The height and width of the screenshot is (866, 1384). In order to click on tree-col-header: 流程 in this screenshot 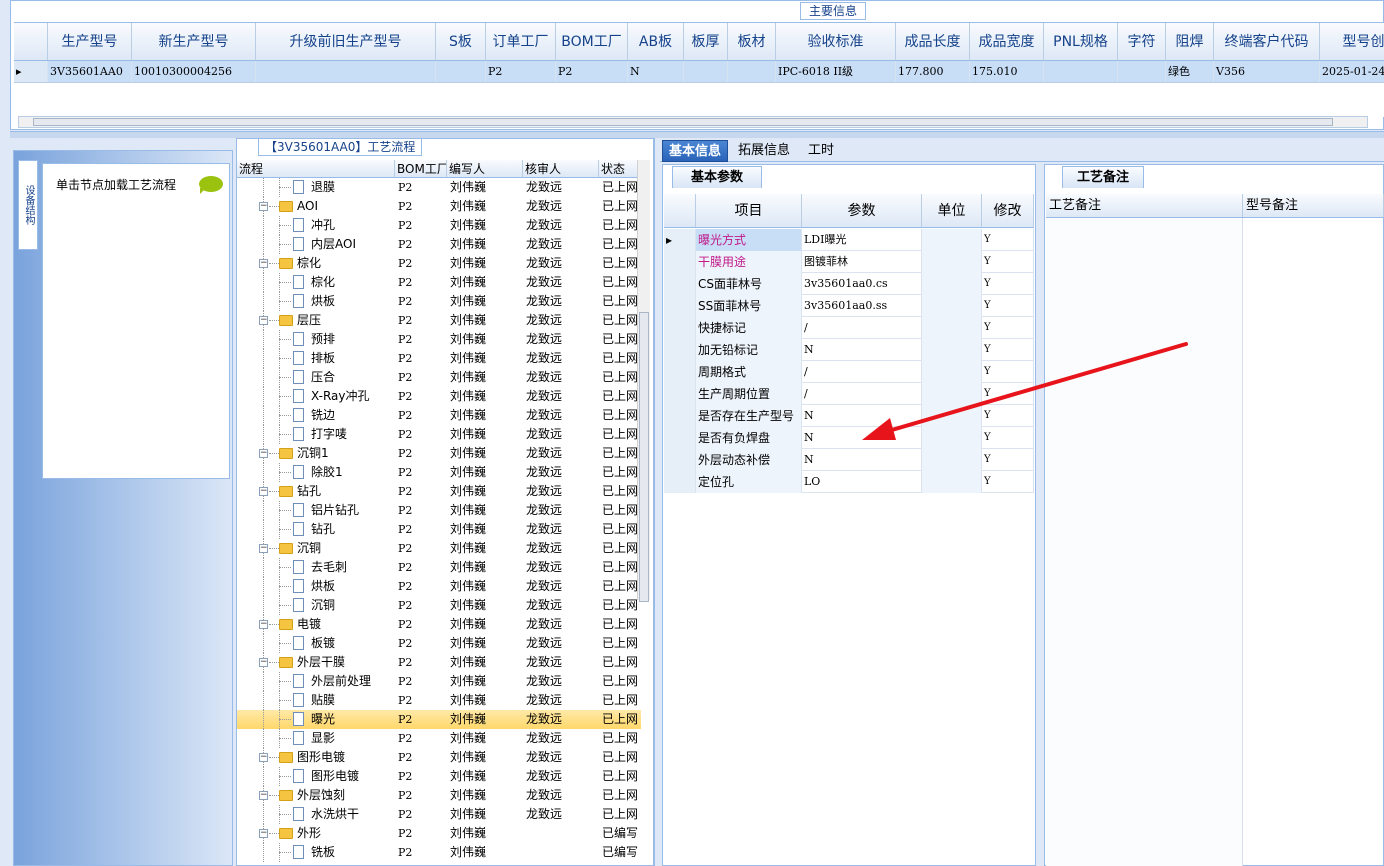, I will do `click(316, 168)`.